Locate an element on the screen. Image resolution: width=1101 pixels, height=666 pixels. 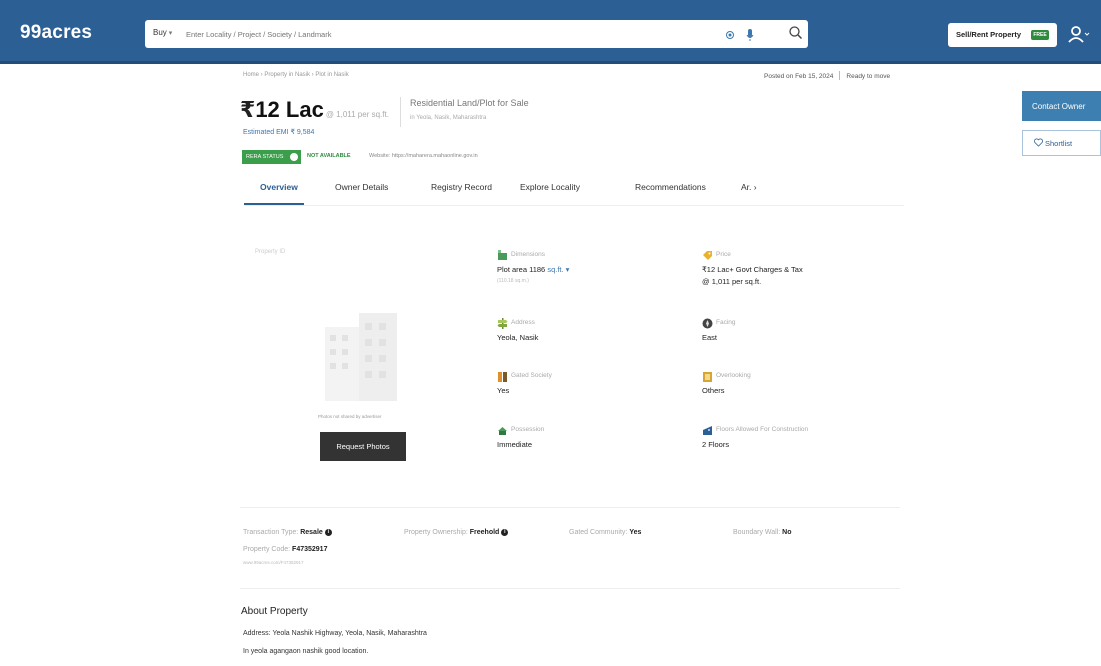
shortlist-label: Shortlist is located at coordinates (1059, 143).